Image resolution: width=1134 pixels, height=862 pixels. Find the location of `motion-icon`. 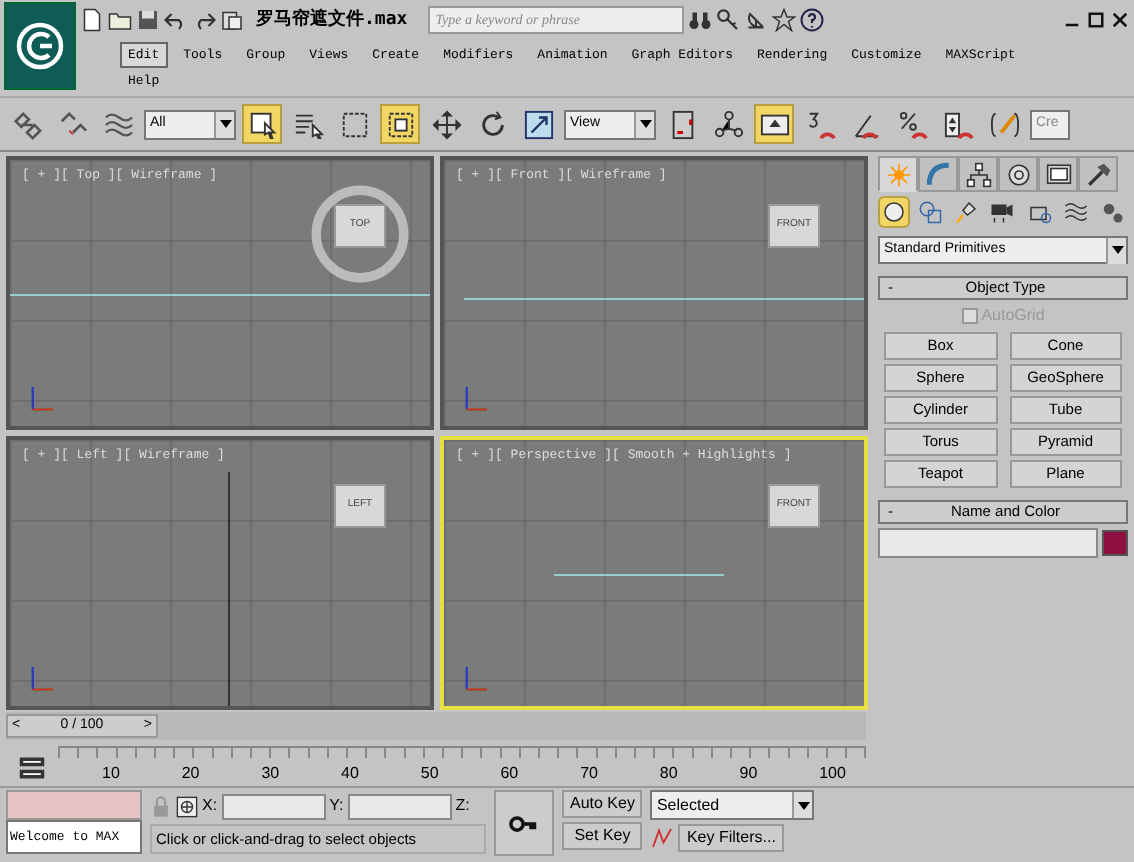

motion-icon is located at coordinates (1018, 174).